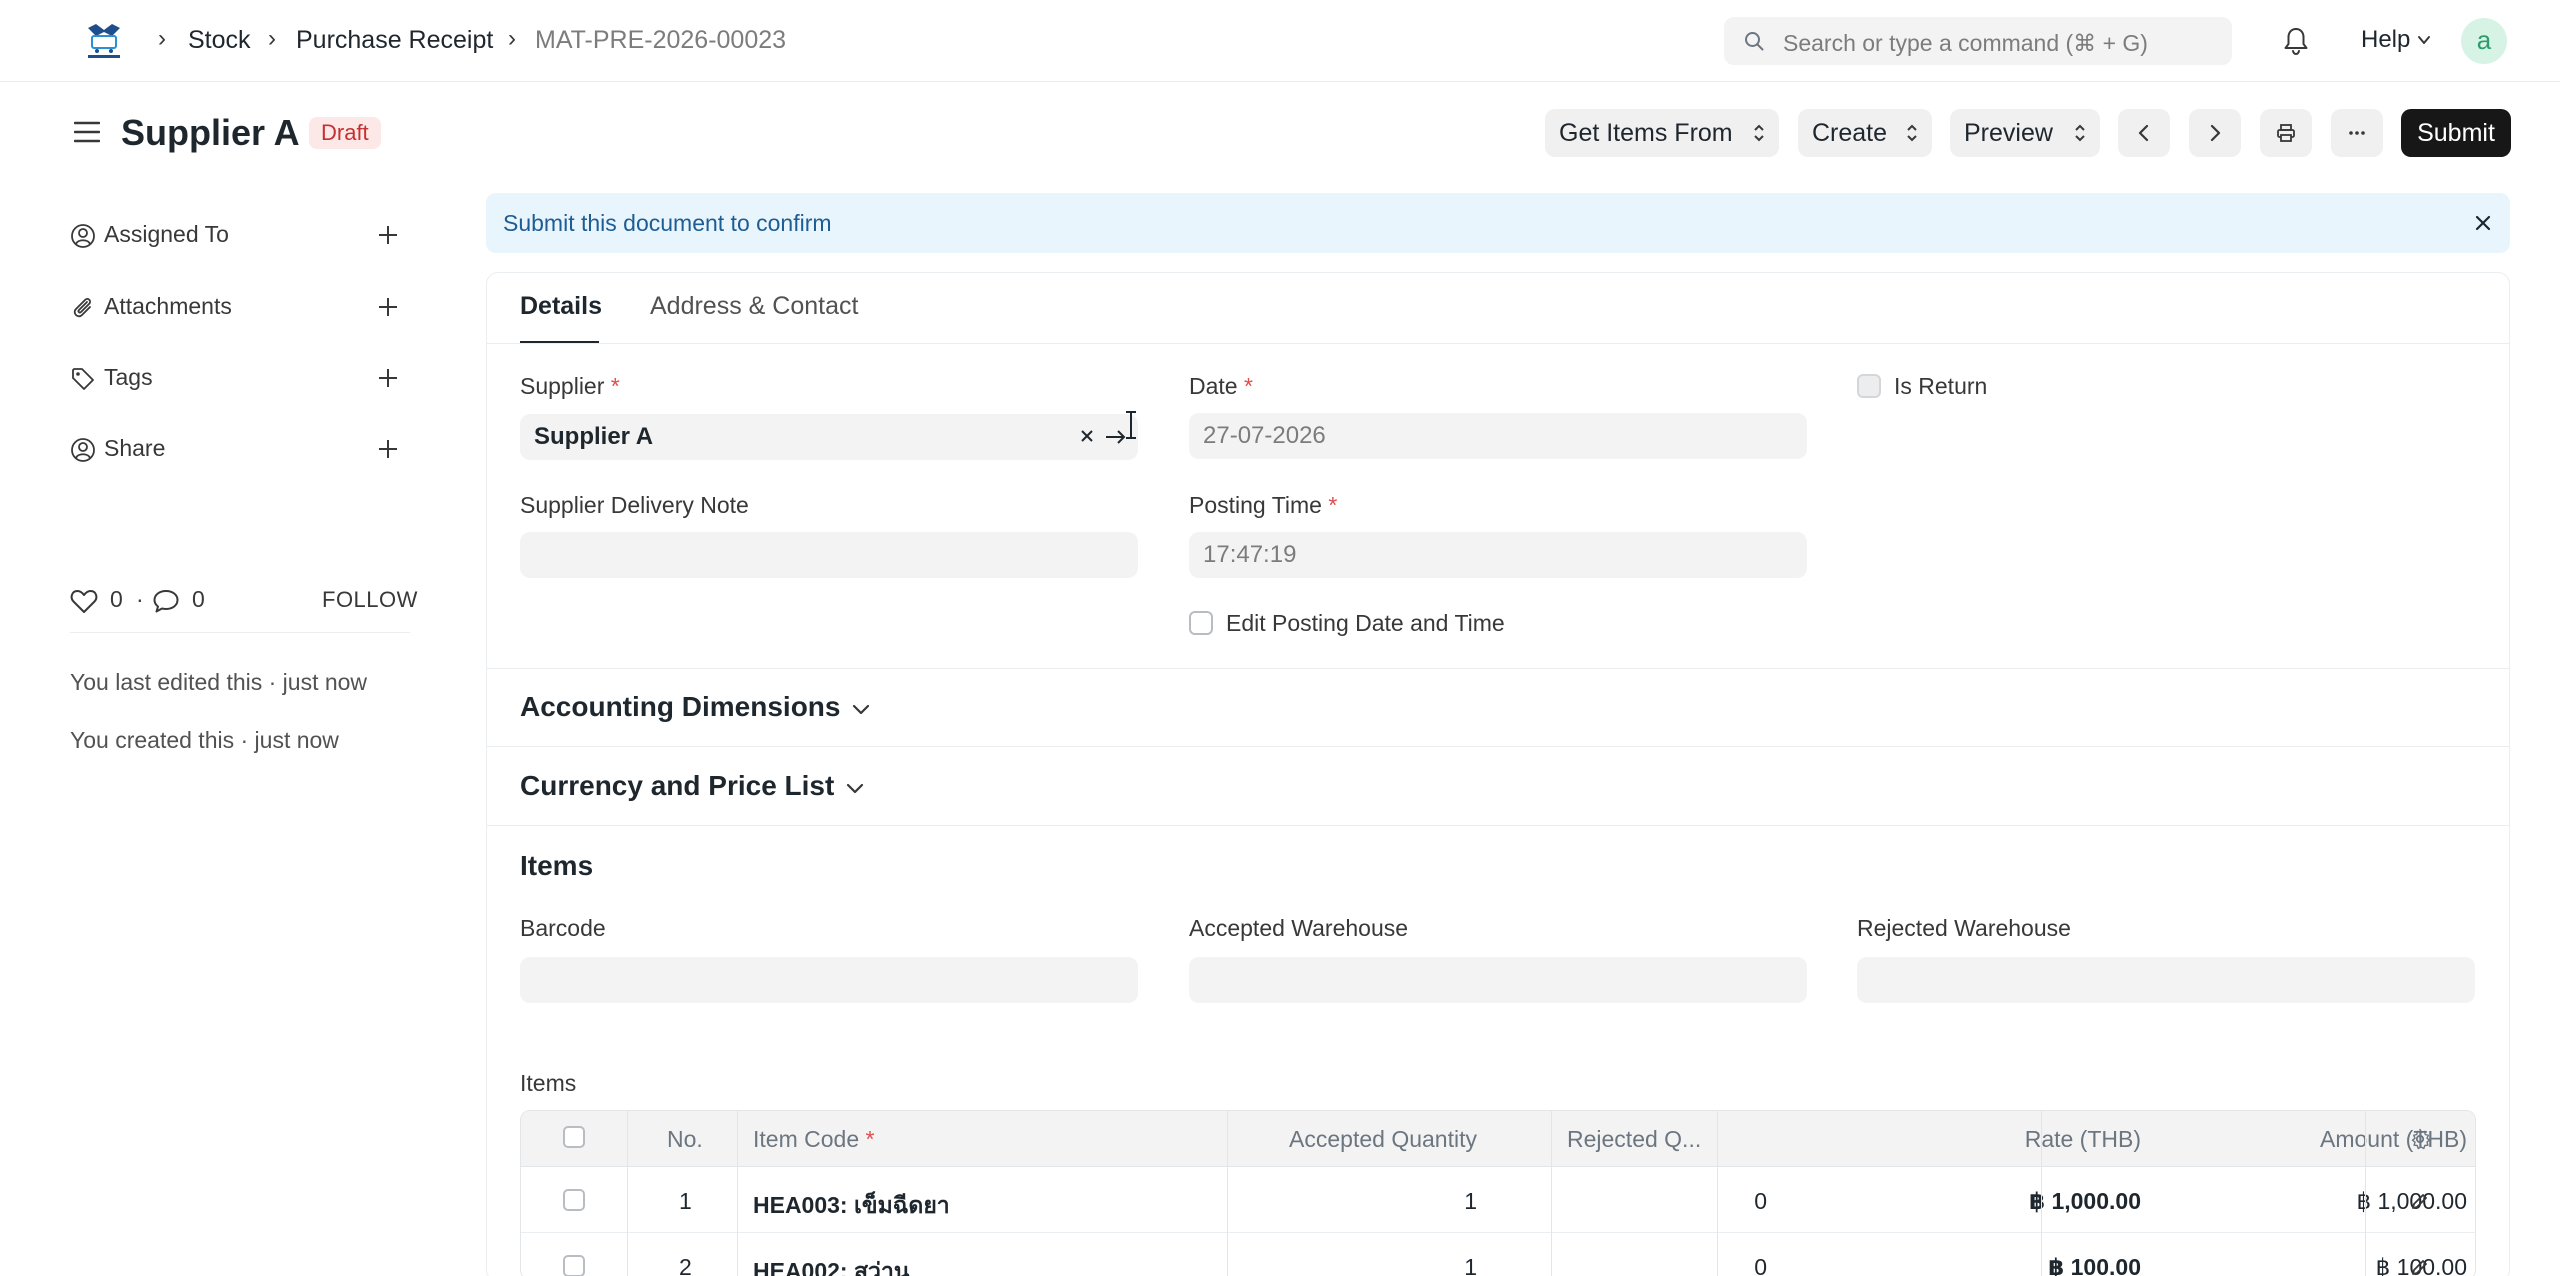  Describe the element at coordinates (240, 632) in the screenshot. I see `sidebar-divider` at that location.